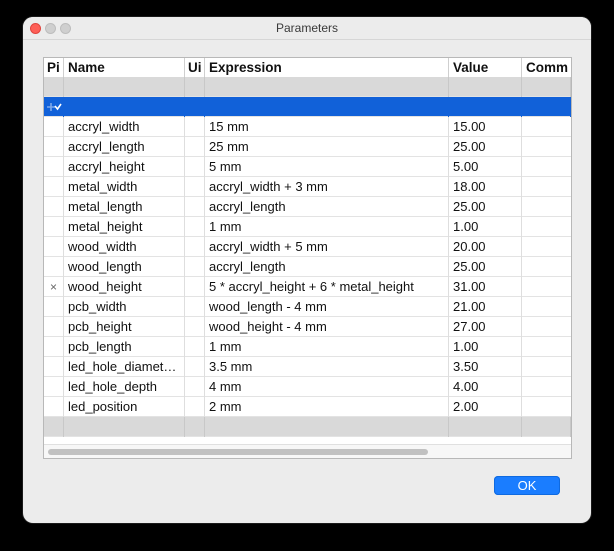  Describe the element at coordinates (124, 287) in the screenshot. I see `parameter-name: wood_height` at that location.